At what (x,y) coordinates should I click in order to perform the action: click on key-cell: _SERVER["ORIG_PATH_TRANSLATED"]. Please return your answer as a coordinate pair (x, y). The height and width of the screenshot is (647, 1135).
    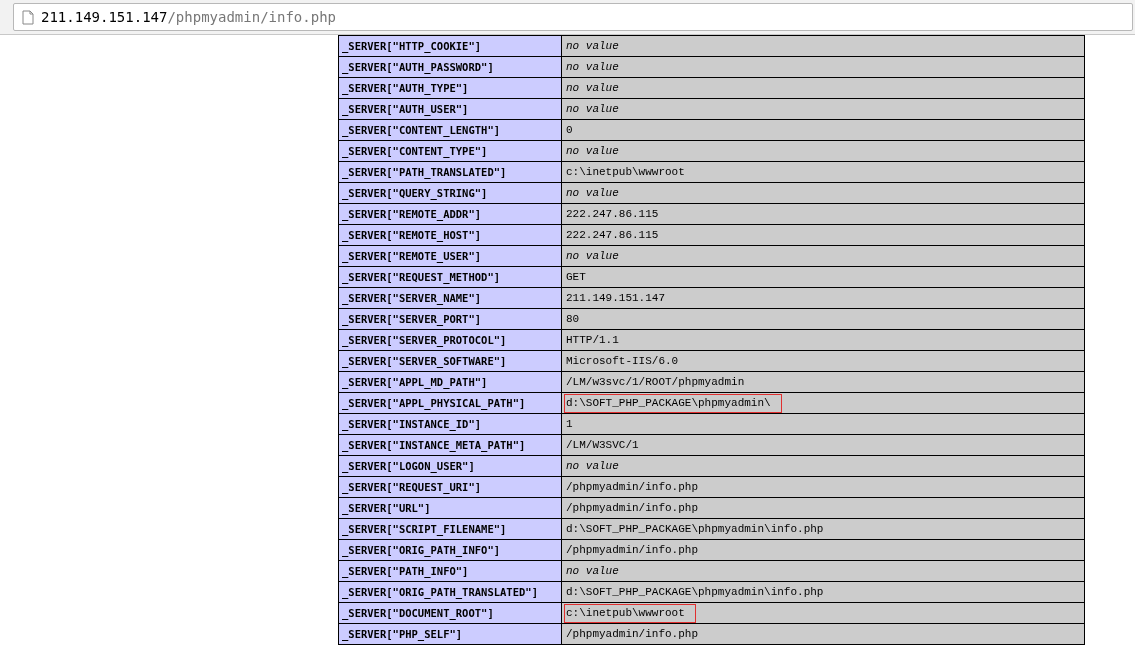
    Looking at the image, I should click on (450, 592).